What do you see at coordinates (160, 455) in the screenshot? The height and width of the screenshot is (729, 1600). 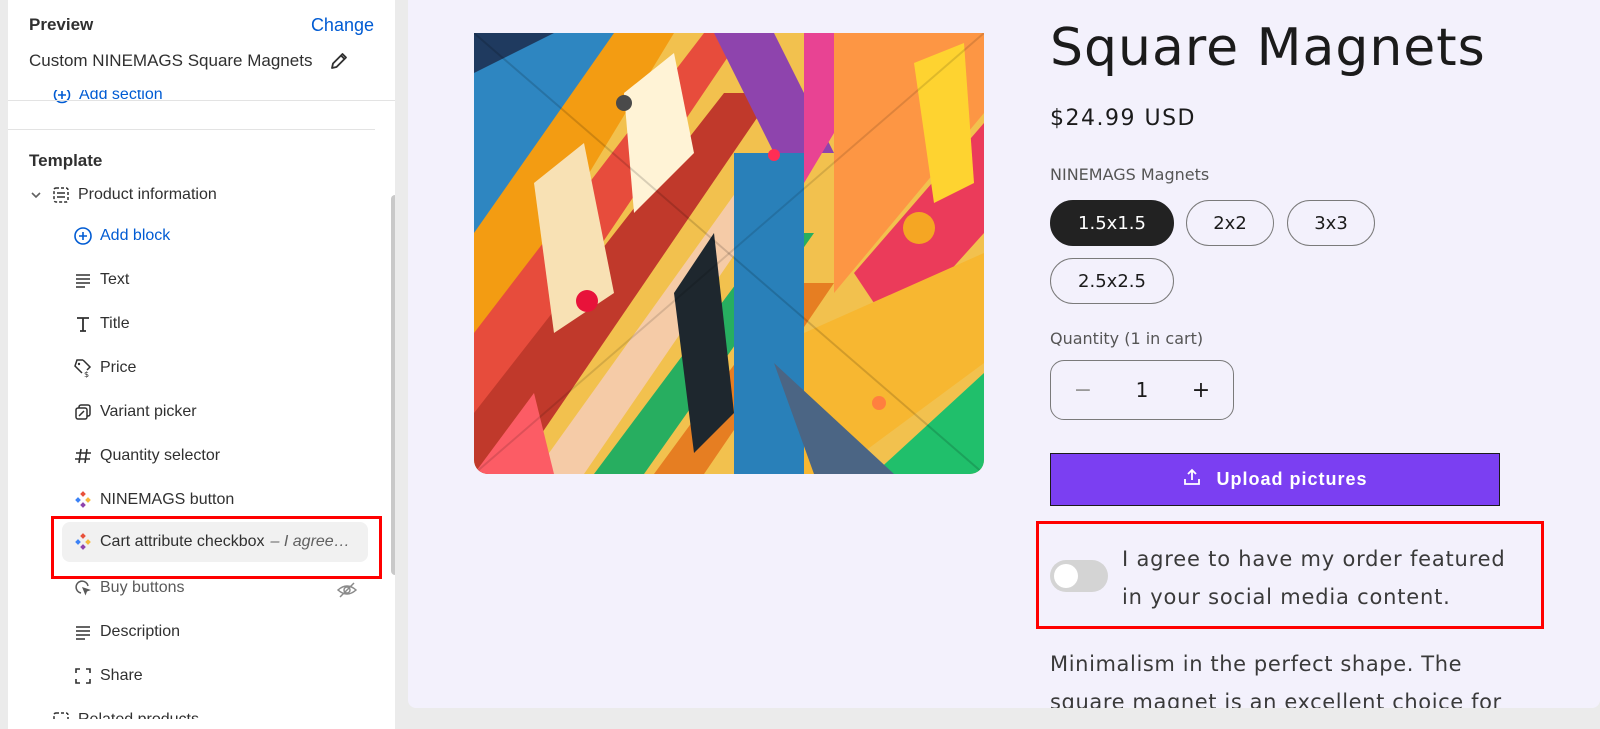 I see `block-label: Quantity selector` at bounding box center [160, 455].